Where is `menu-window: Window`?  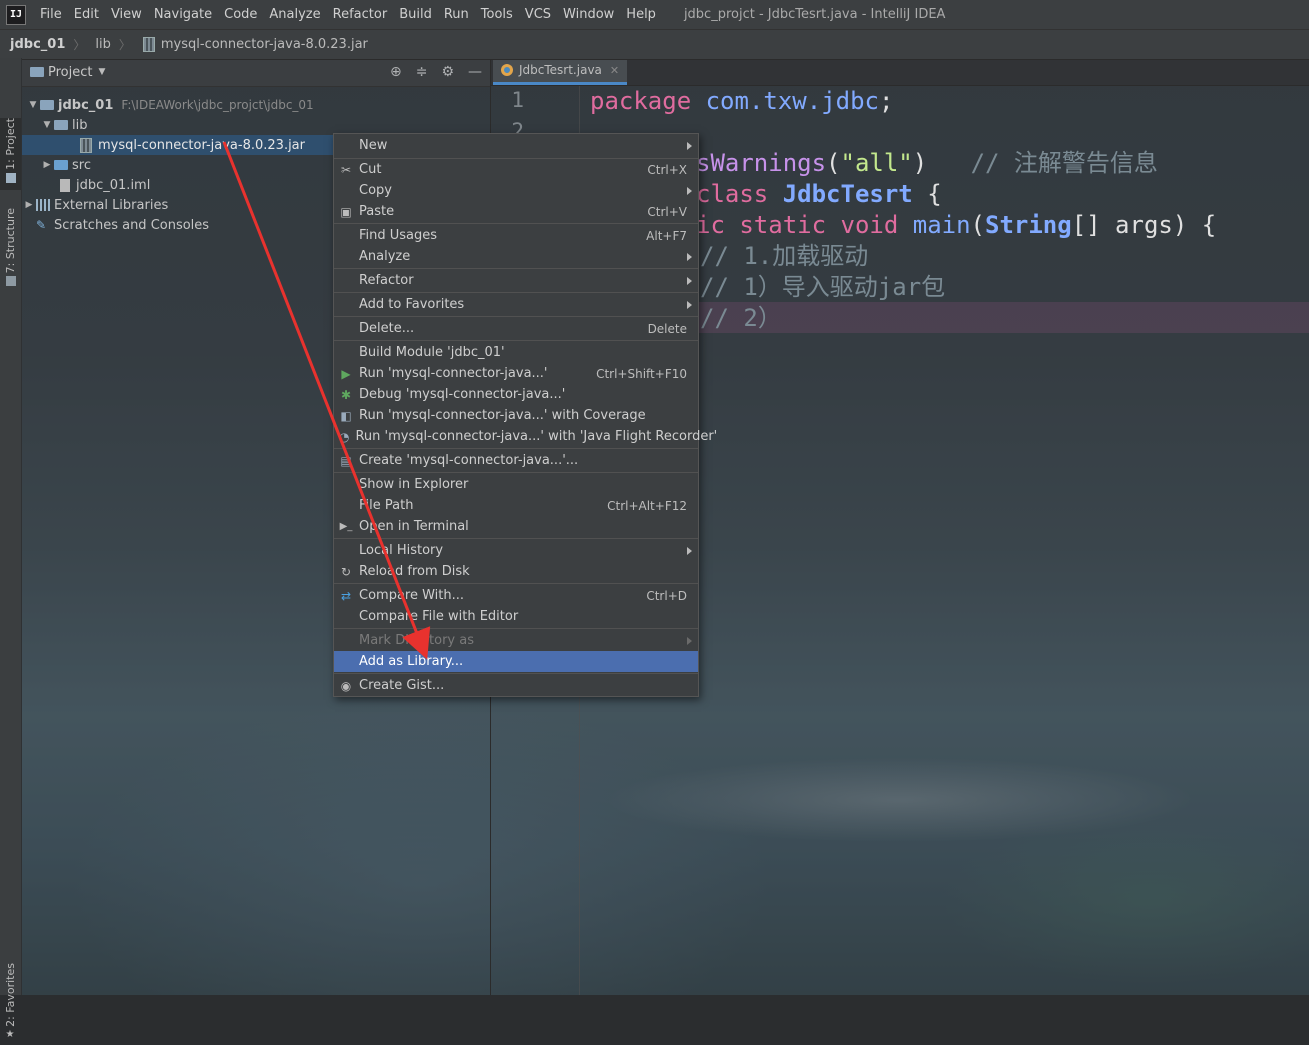
menu-window: Window is located at coordinates (588, 14).